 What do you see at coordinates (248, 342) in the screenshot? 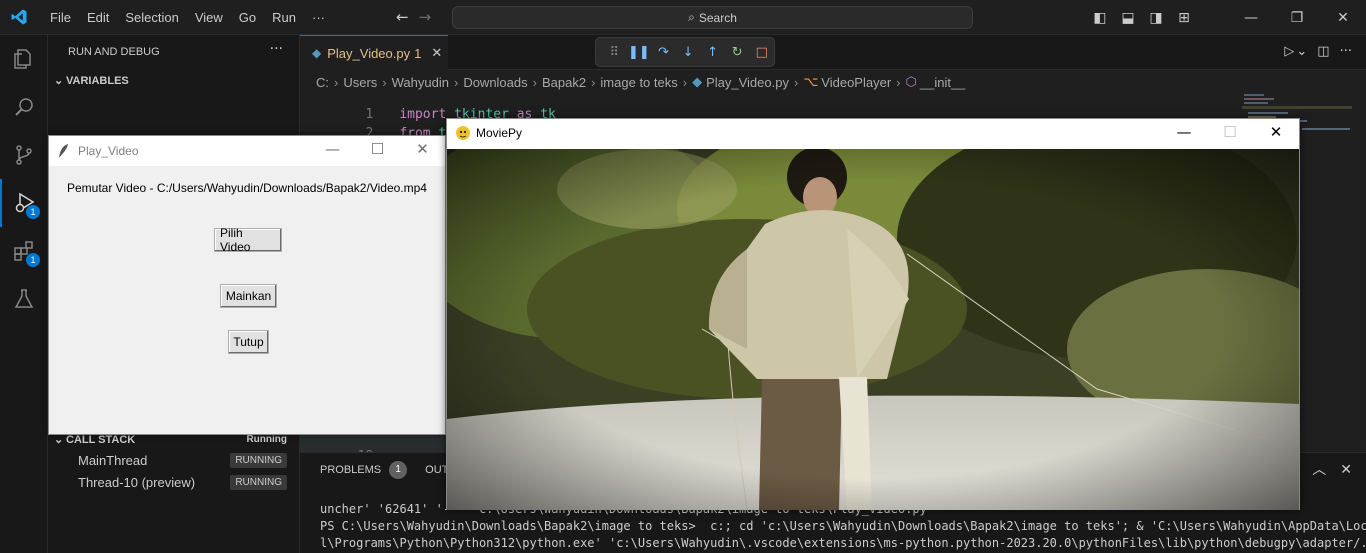
I see `close-button: Tutup` at bounding box center [248, 342].